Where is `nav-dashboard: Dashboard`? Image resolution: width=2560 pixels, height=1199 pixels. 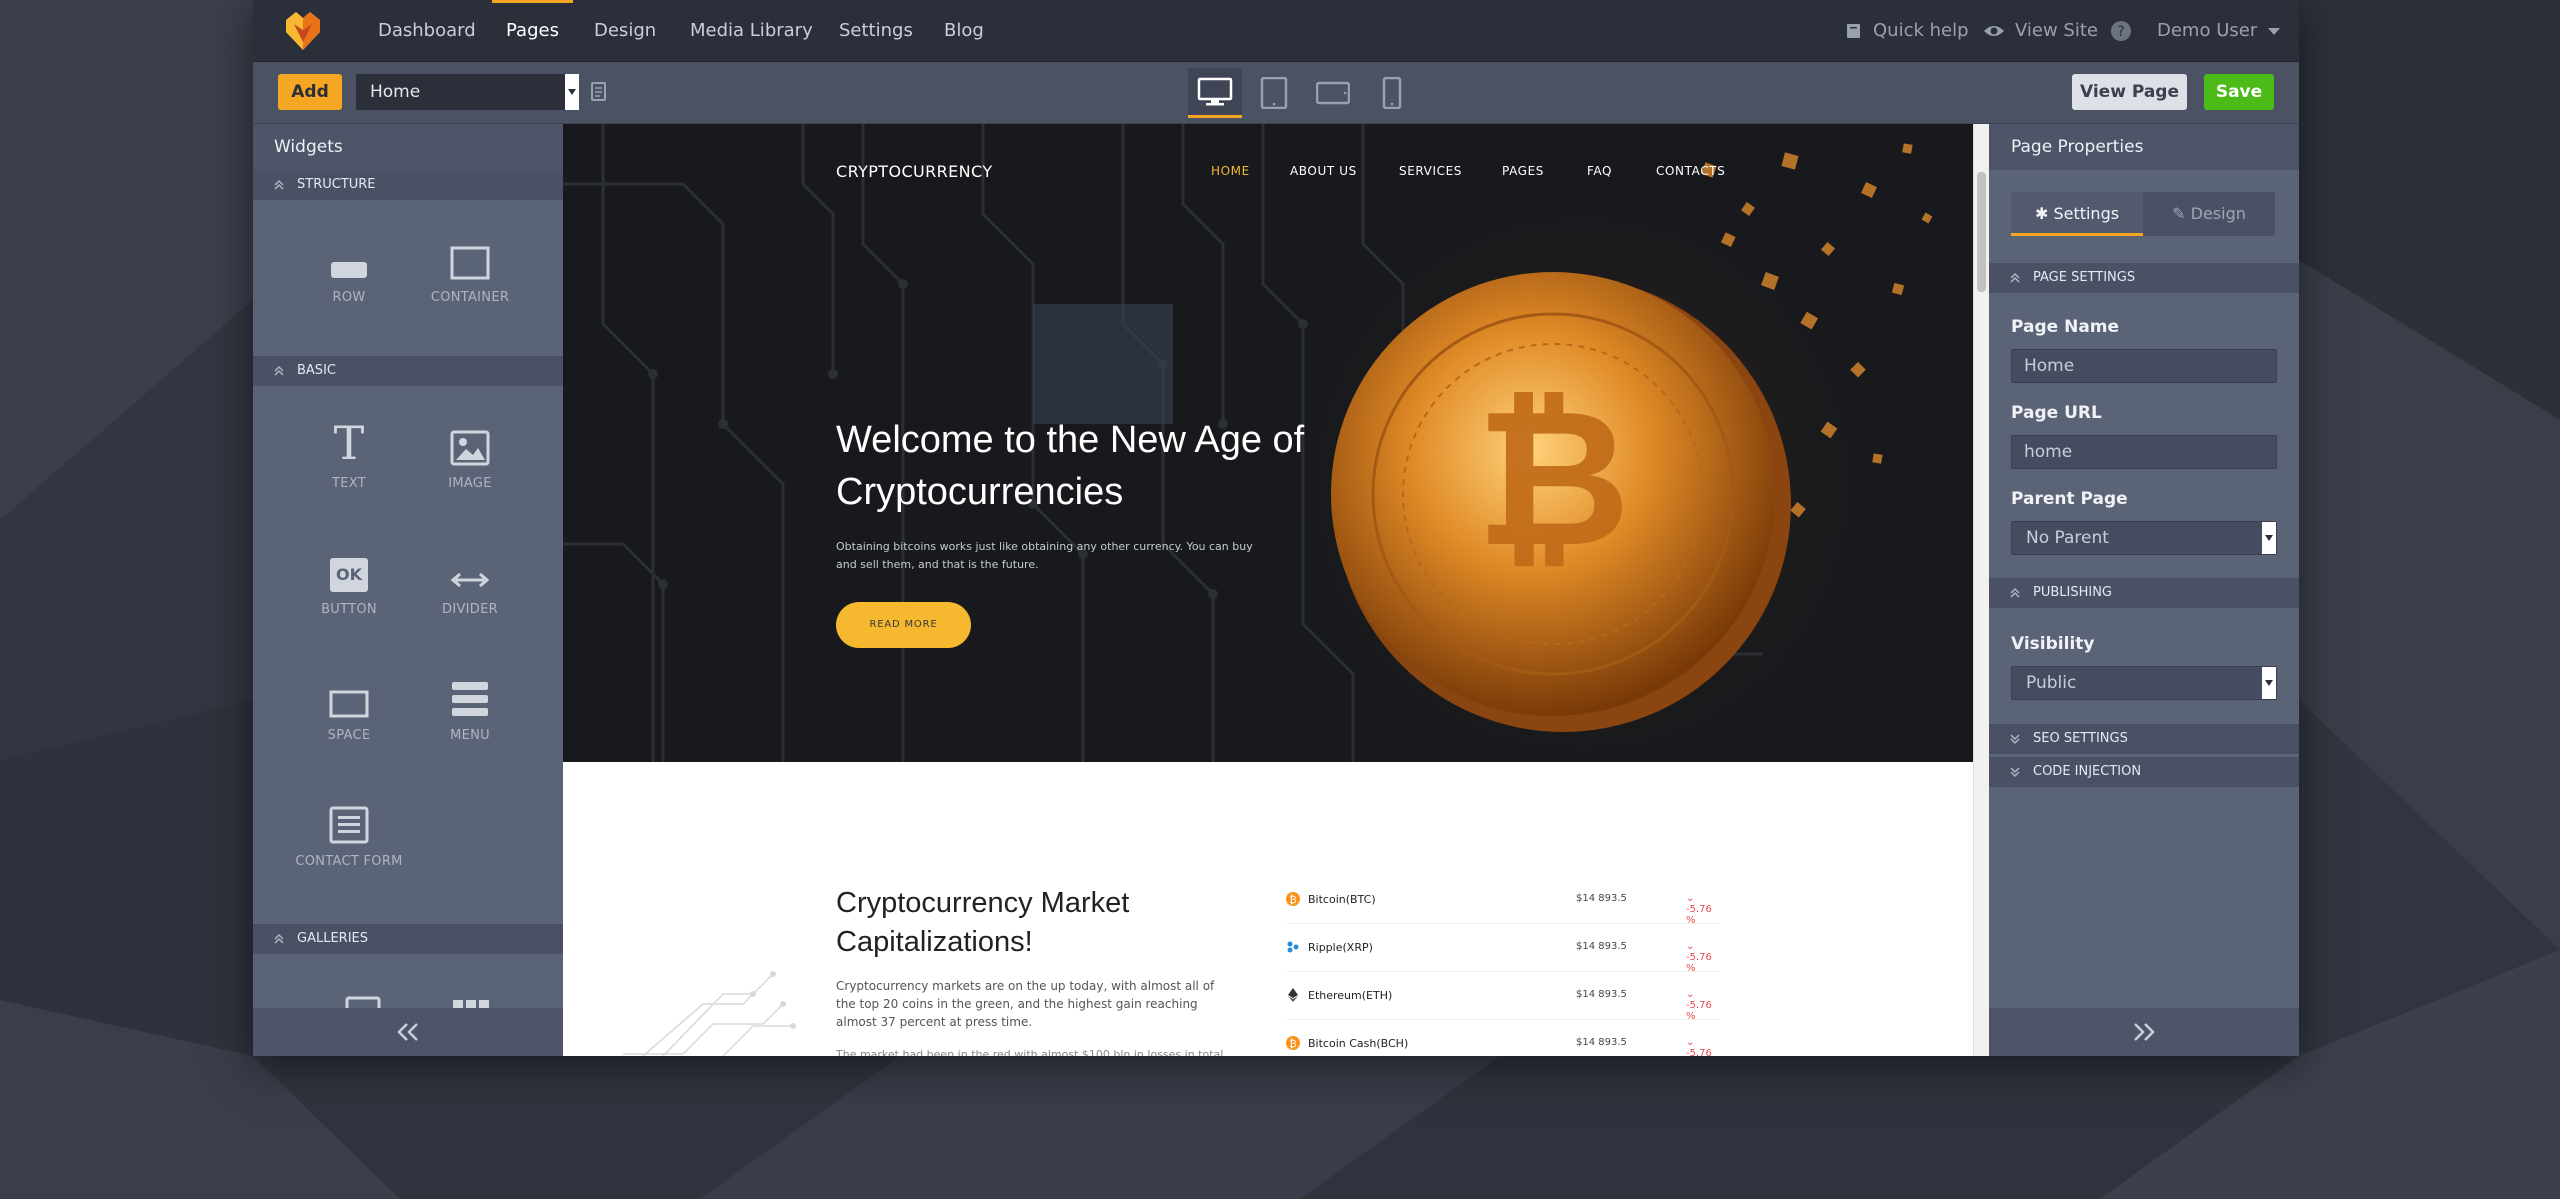 nav-dashboard: Dashboard is located at coordinates (427, 31).